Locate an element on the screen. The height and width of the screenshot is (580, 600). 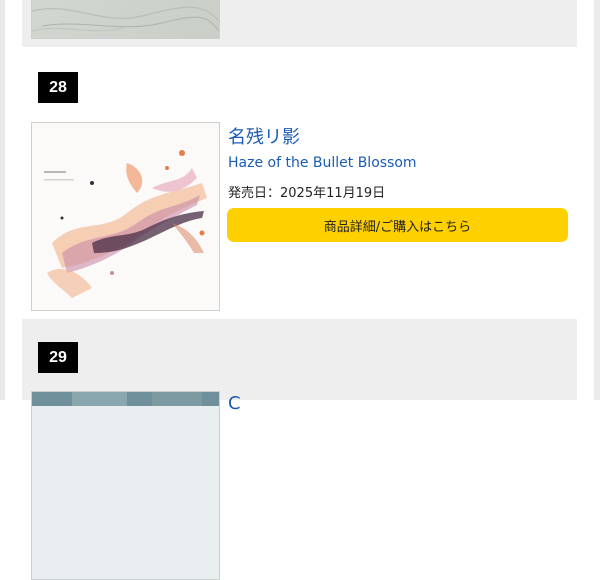
release-date: 発売日：2025年11月19日 is located at coordinates (306, 191).